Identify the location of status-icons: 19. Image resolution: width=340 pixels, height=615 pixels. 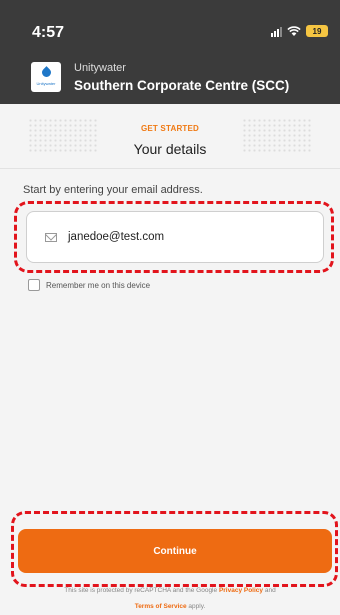
(299, 31).